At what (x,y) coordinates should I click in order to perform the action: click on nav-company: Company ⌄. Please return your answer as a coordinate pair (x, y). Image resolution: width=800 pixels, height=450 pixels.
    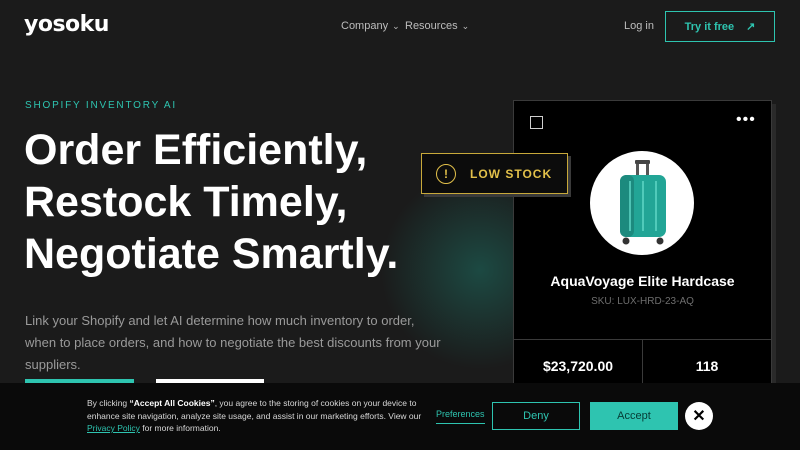
    Looking at the image, I should click on (370, 26).